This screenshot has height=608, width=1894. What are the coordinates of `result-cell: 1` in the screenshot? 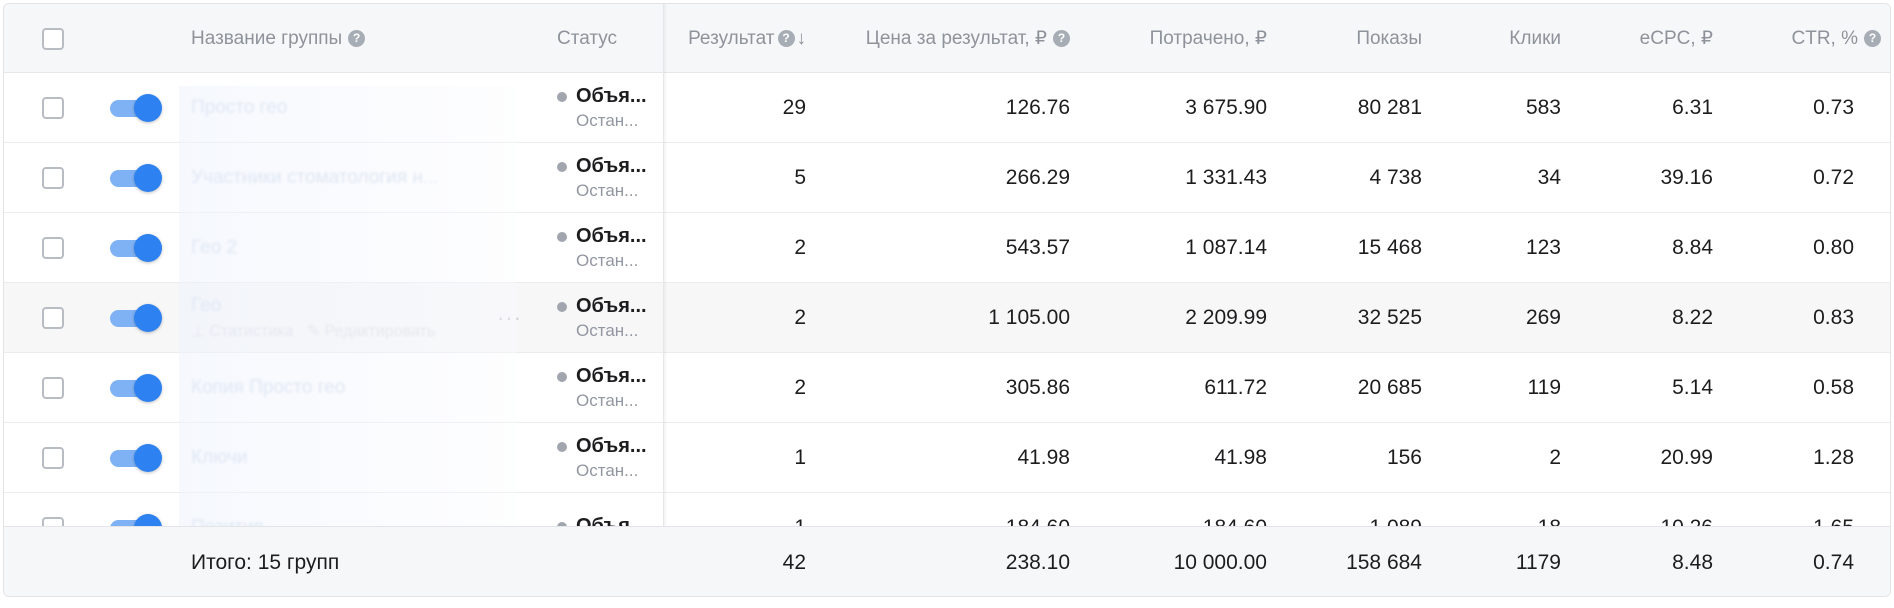 It's located at (800, 457).